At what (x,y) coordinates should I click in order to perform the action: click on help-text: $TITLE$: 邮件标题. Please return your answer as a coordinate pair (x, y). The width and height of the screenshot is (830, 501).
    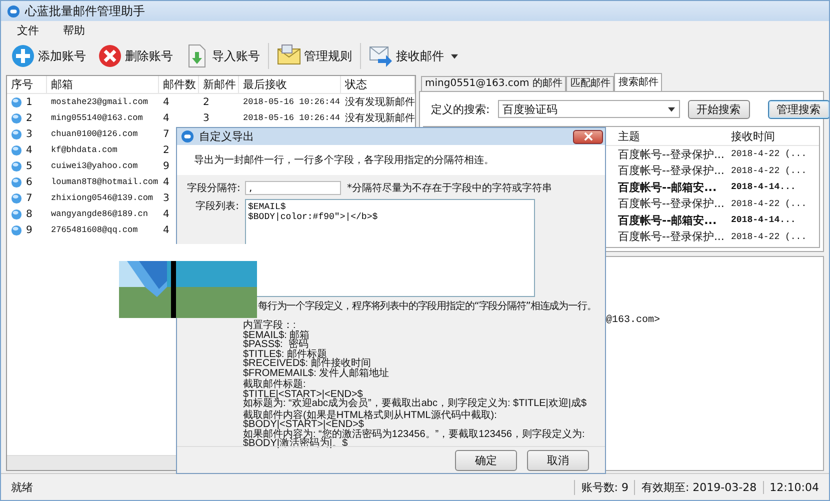
    Looking at the image, I should click on (285, 354).